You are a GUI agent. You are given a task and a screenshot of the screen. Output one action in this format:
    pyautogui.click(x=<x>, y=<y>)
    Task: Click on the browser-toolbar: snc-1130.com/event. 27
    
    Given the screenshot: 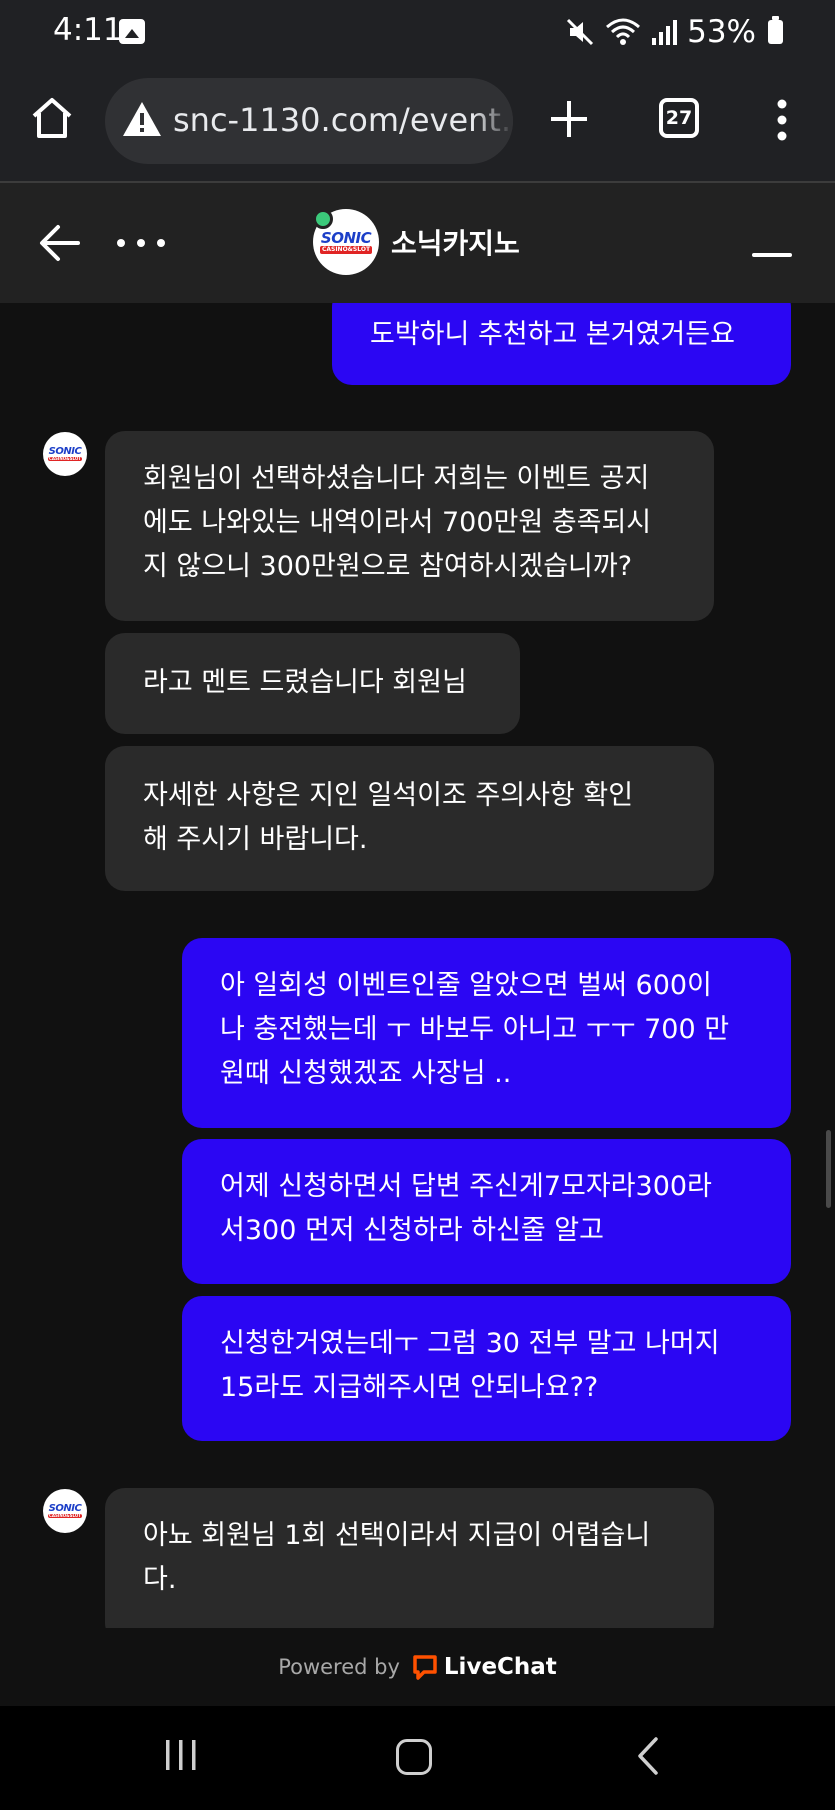 What is the action you would take?
    pyautogui.click(x=417, y=122)
    